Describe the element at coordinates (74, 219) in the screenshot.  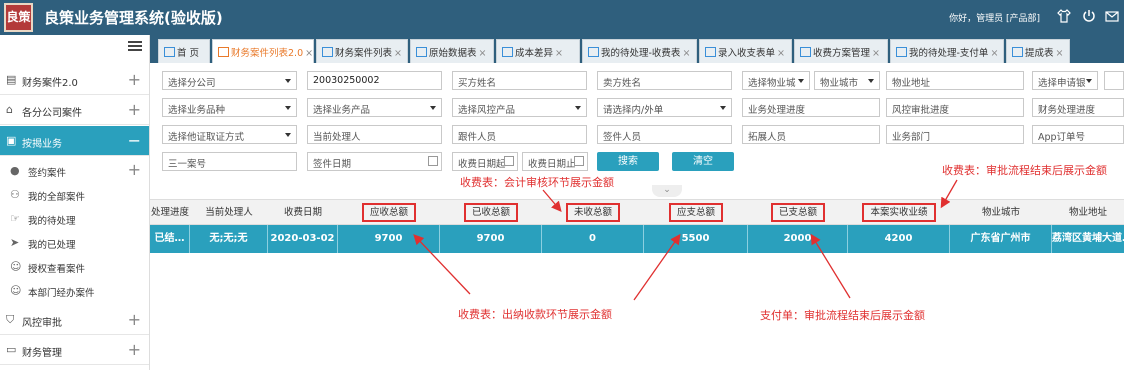
I see `sidebar-subitem-pending: ☞ 我的待处理` at that location.